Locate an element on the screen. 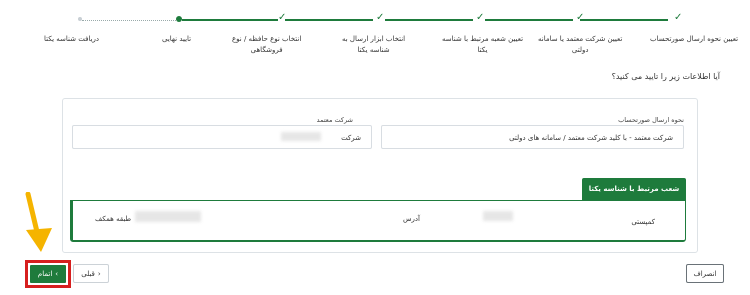  step-label-line: تایید نهایی is located at coordinates (177, 39).